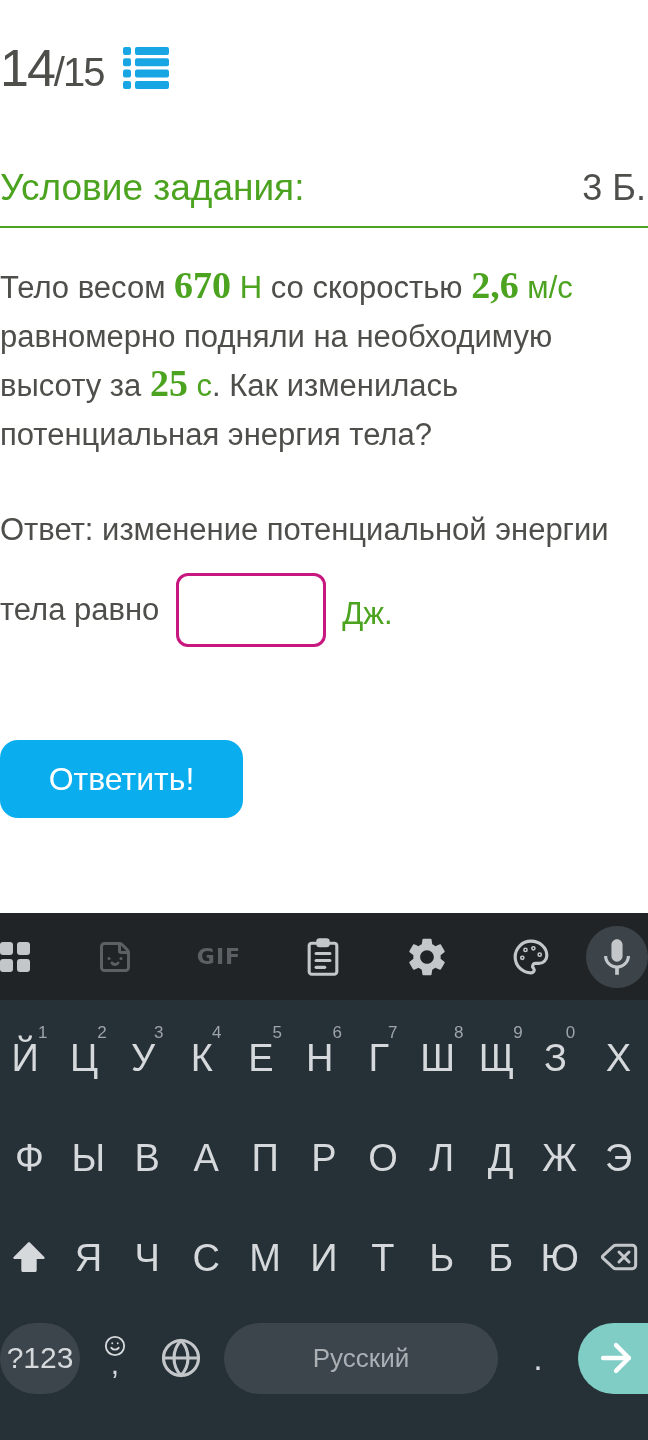 This screenshot has width=648, height=1440. I want to click on keyboard-key: Й 1, so click(29, 1050).